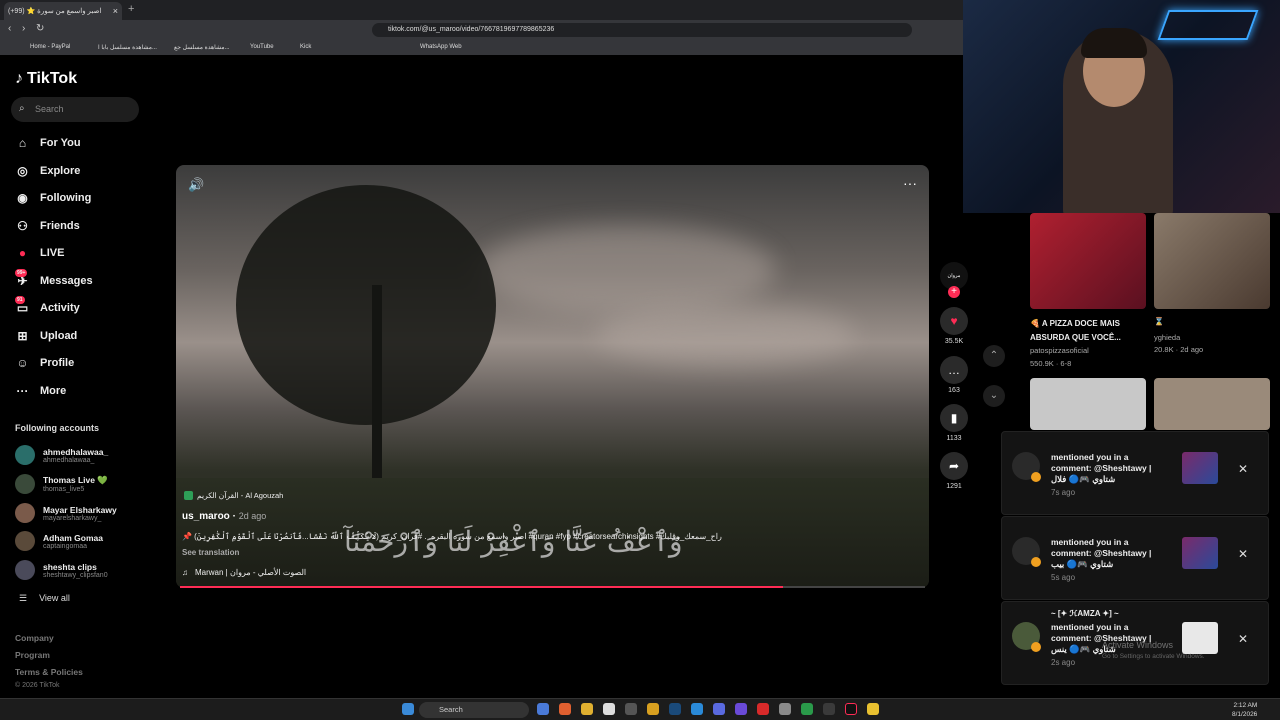  I want to click on post-age: 2d ago, so click(252, 516).